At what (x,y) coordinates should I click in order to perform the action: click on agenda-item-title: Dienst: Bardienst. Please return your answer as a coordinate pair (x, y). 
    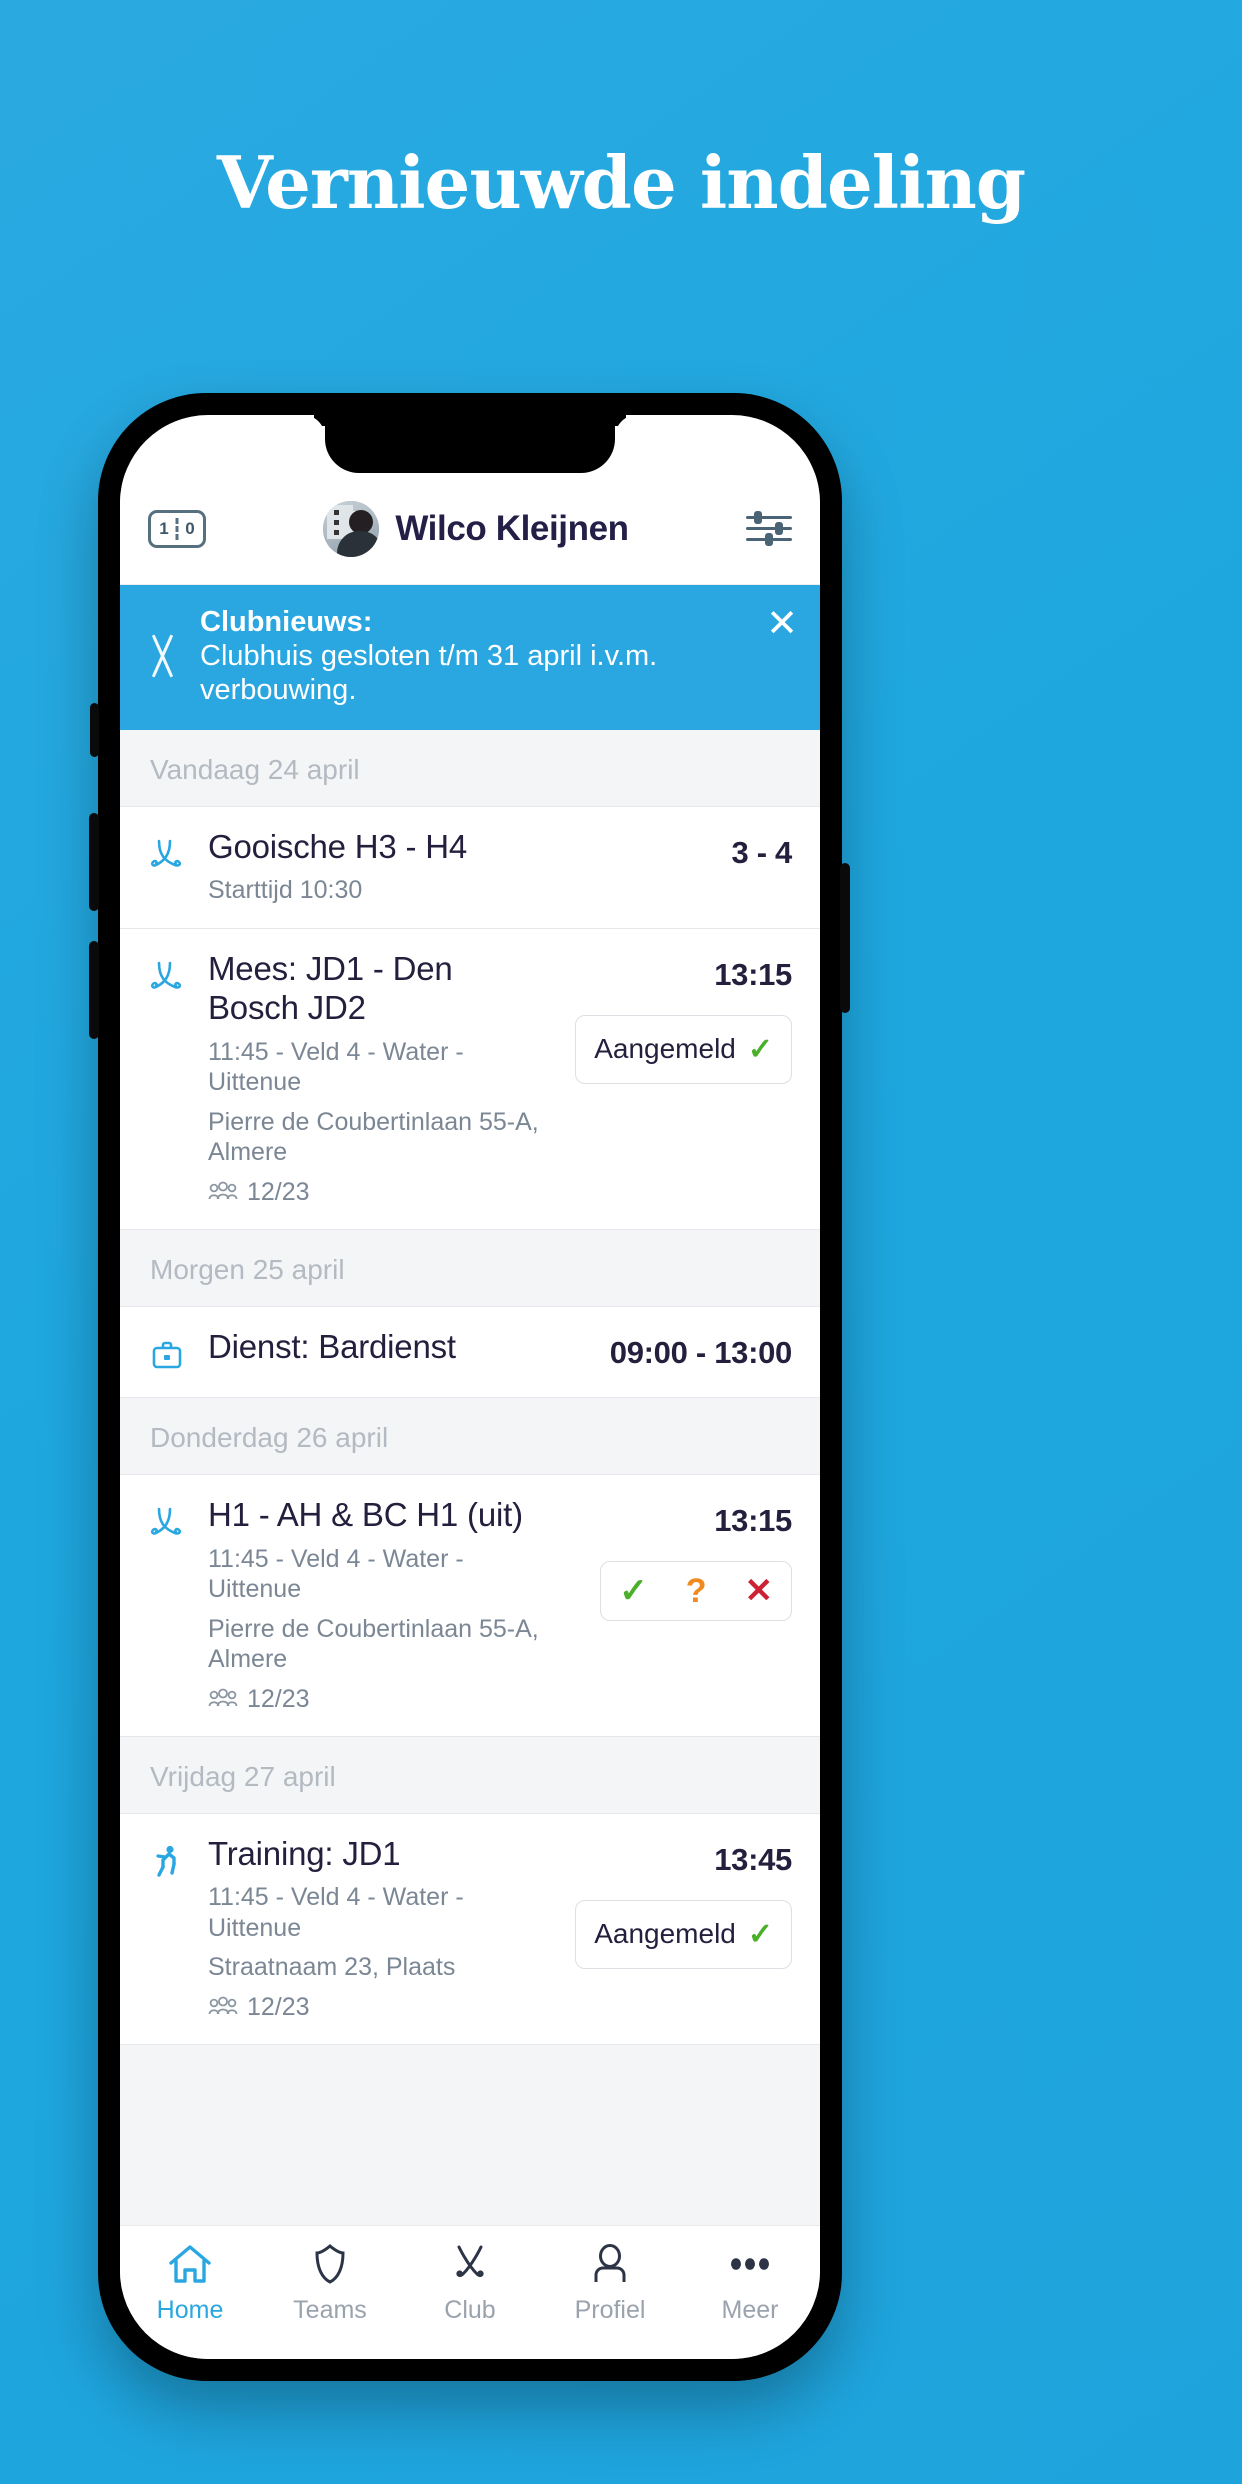
    Looking at the image, I should click on (332, 1346).